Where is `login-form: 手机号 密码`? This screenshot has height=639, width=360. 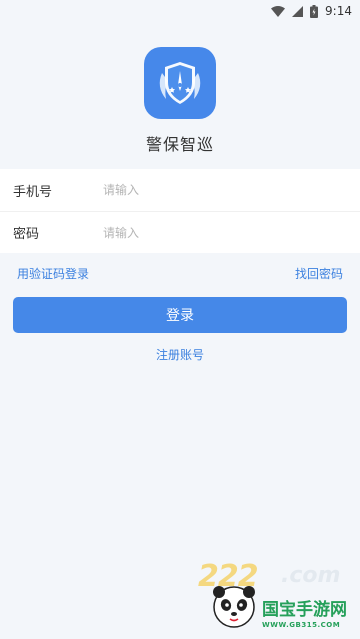 login-form: 手机号 密码 is located at coordinates (180, 211).